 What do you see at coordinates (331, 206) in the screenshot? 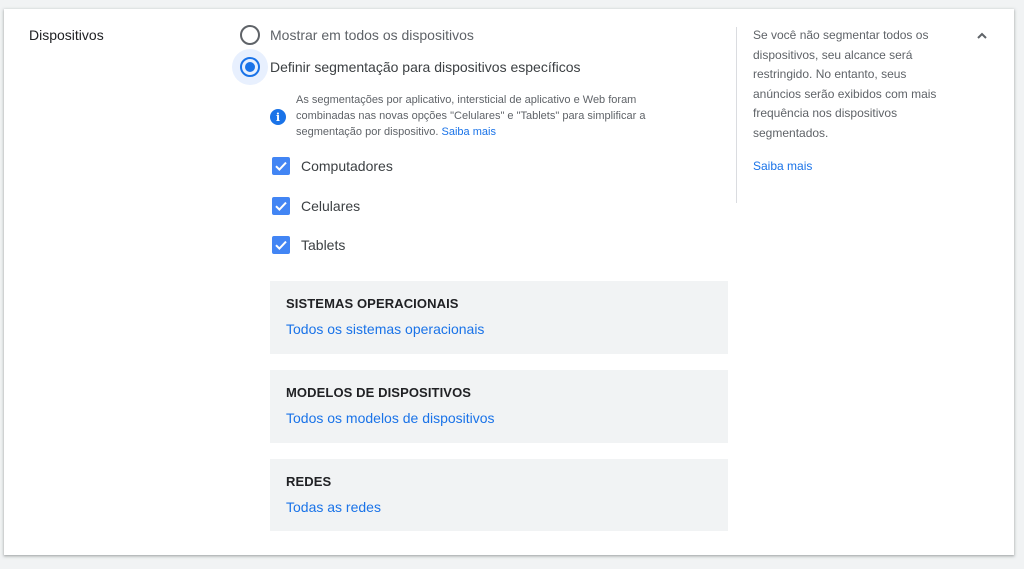
I see `checkbox-label-celulares: Celulares` at bounding box center [331, 206].